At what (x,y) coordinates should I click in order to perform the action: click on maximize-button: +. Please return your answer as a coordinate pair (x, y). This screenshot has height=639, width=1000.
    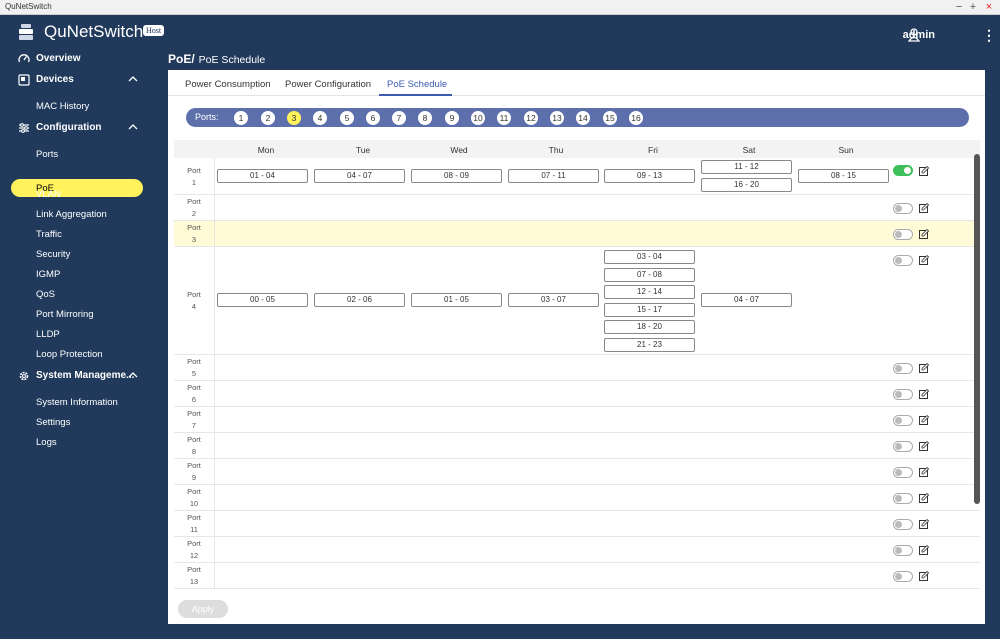
    Looking at the image, I should click on (973, 7).